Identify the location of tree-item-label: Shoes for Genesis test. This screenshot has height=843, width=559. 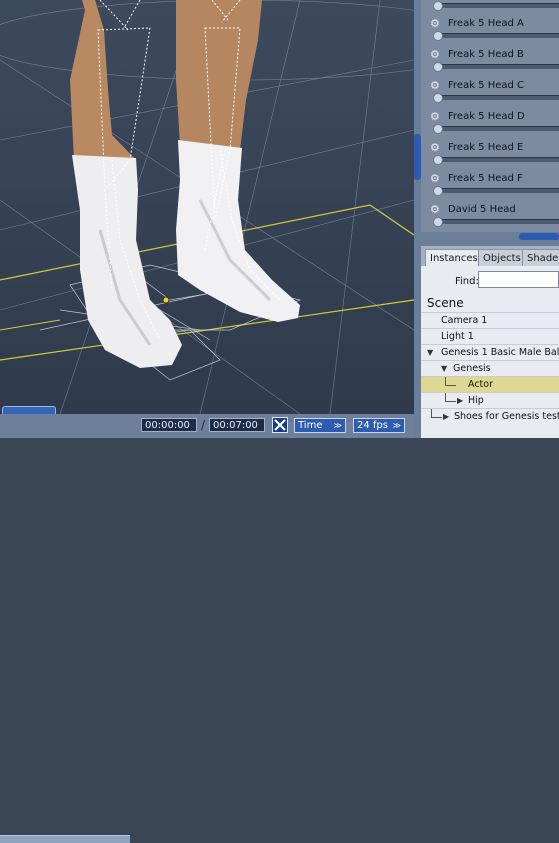
(506, 416).